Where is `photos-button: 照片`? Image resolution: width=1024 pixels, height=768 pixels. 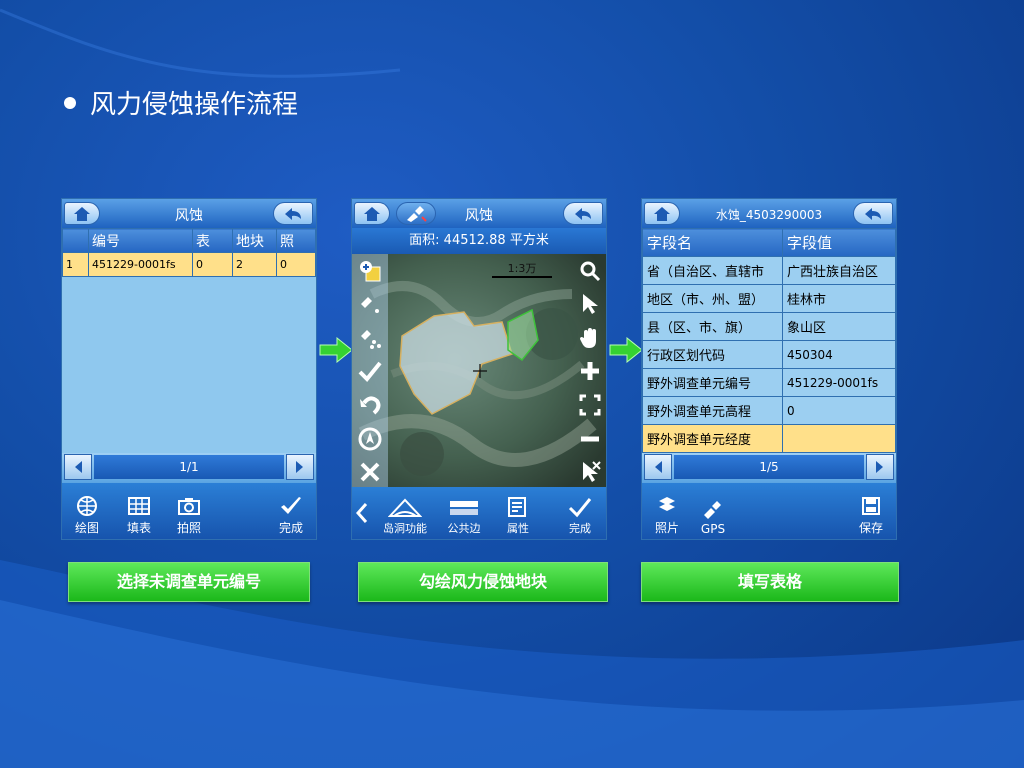 photos-button: 照片 is located at coordinates (667, 515).